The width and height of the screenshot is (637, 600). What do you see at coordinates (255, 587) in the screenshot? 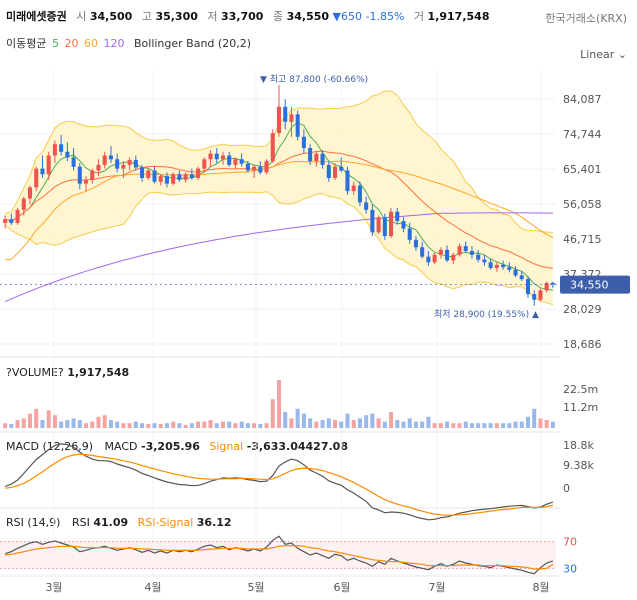
I see `month-tick-label: 5월` at bounding box center [255, 587].